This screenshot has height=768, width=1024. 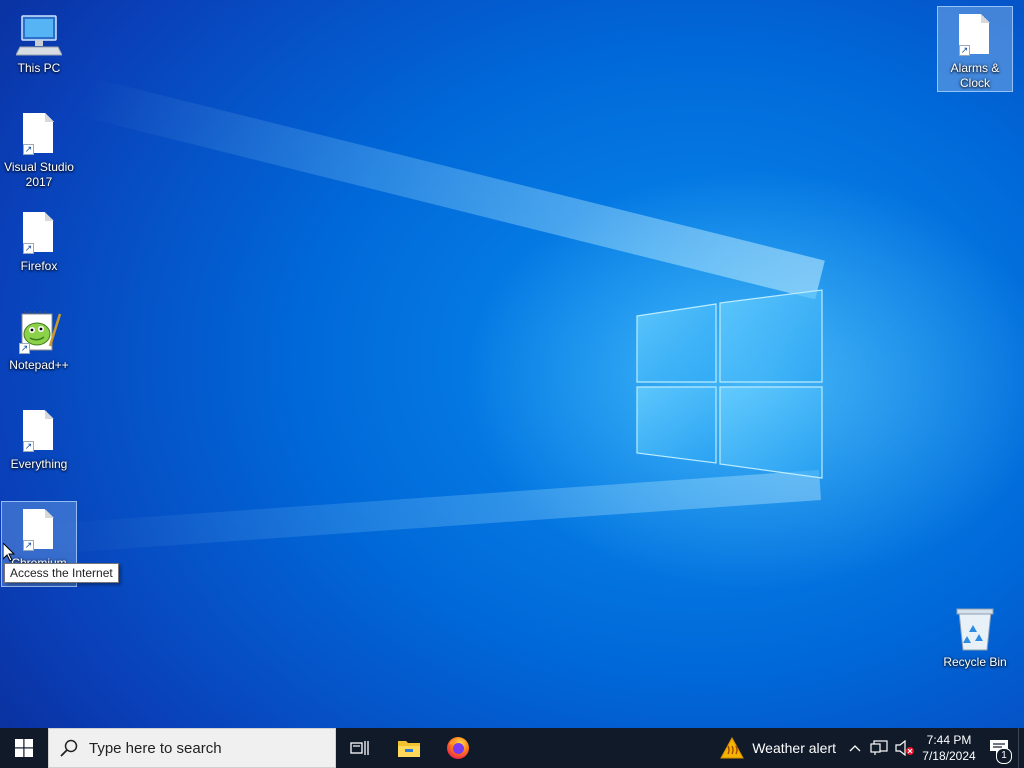 What do you see at coordinates (729, 384) in the screenshot?
I see `windows-logo-wallpaper` at bounding box center [729, 384].